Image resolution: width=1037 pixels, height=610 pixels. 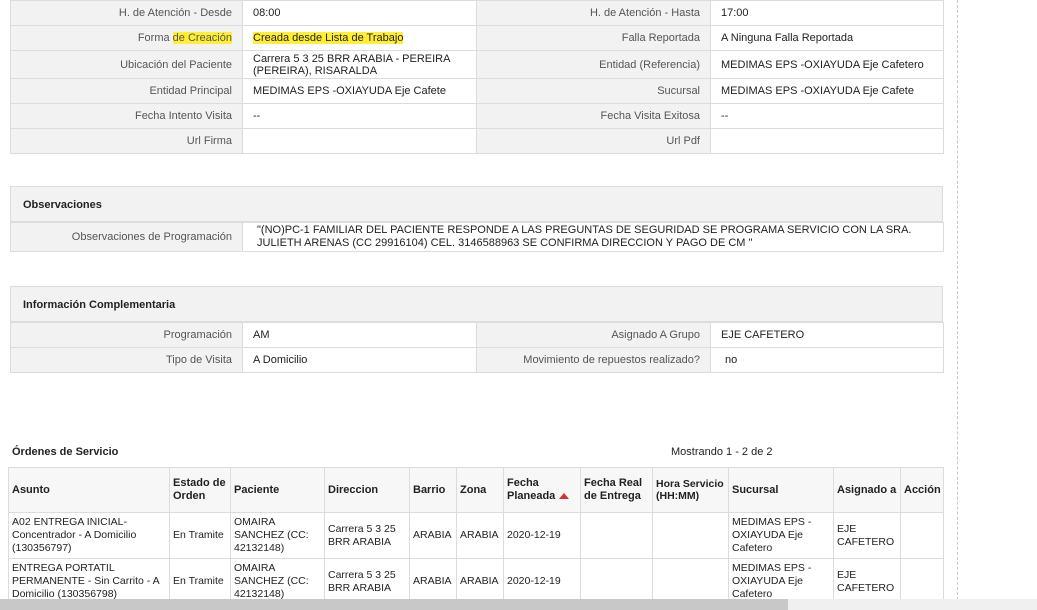 I want to click on field-value: A Ninguna Falla Reportada, so click(x=827, y=38).